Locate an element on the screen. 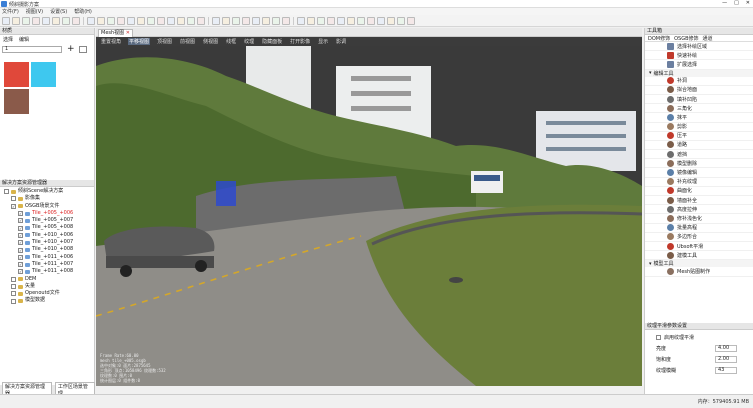  layer-icon is located at coordinates (76, 20).